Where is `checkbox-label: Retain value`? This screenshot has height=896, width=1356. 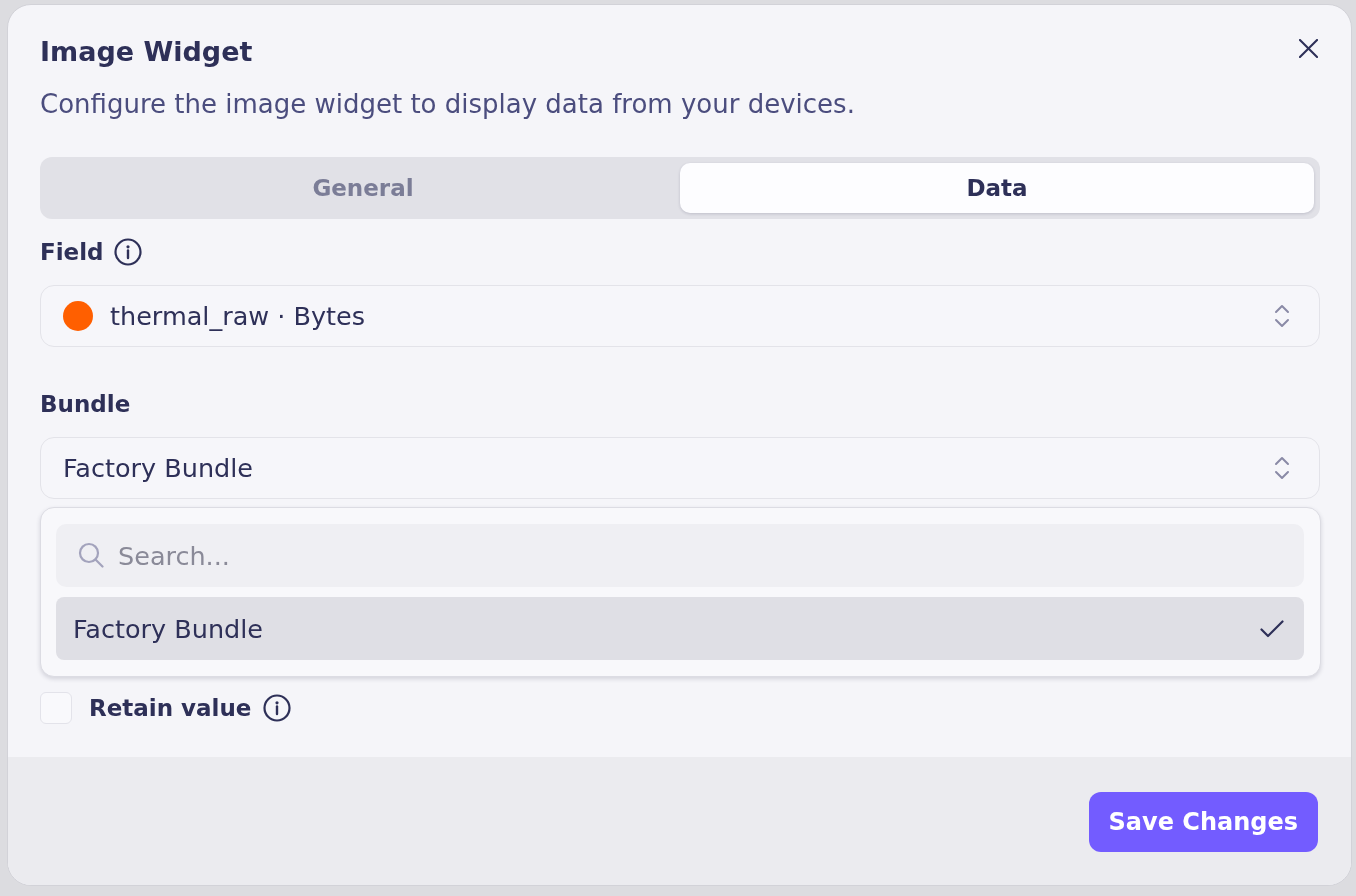
checkbox-label: Retain value is located at coordinates (170, 708).